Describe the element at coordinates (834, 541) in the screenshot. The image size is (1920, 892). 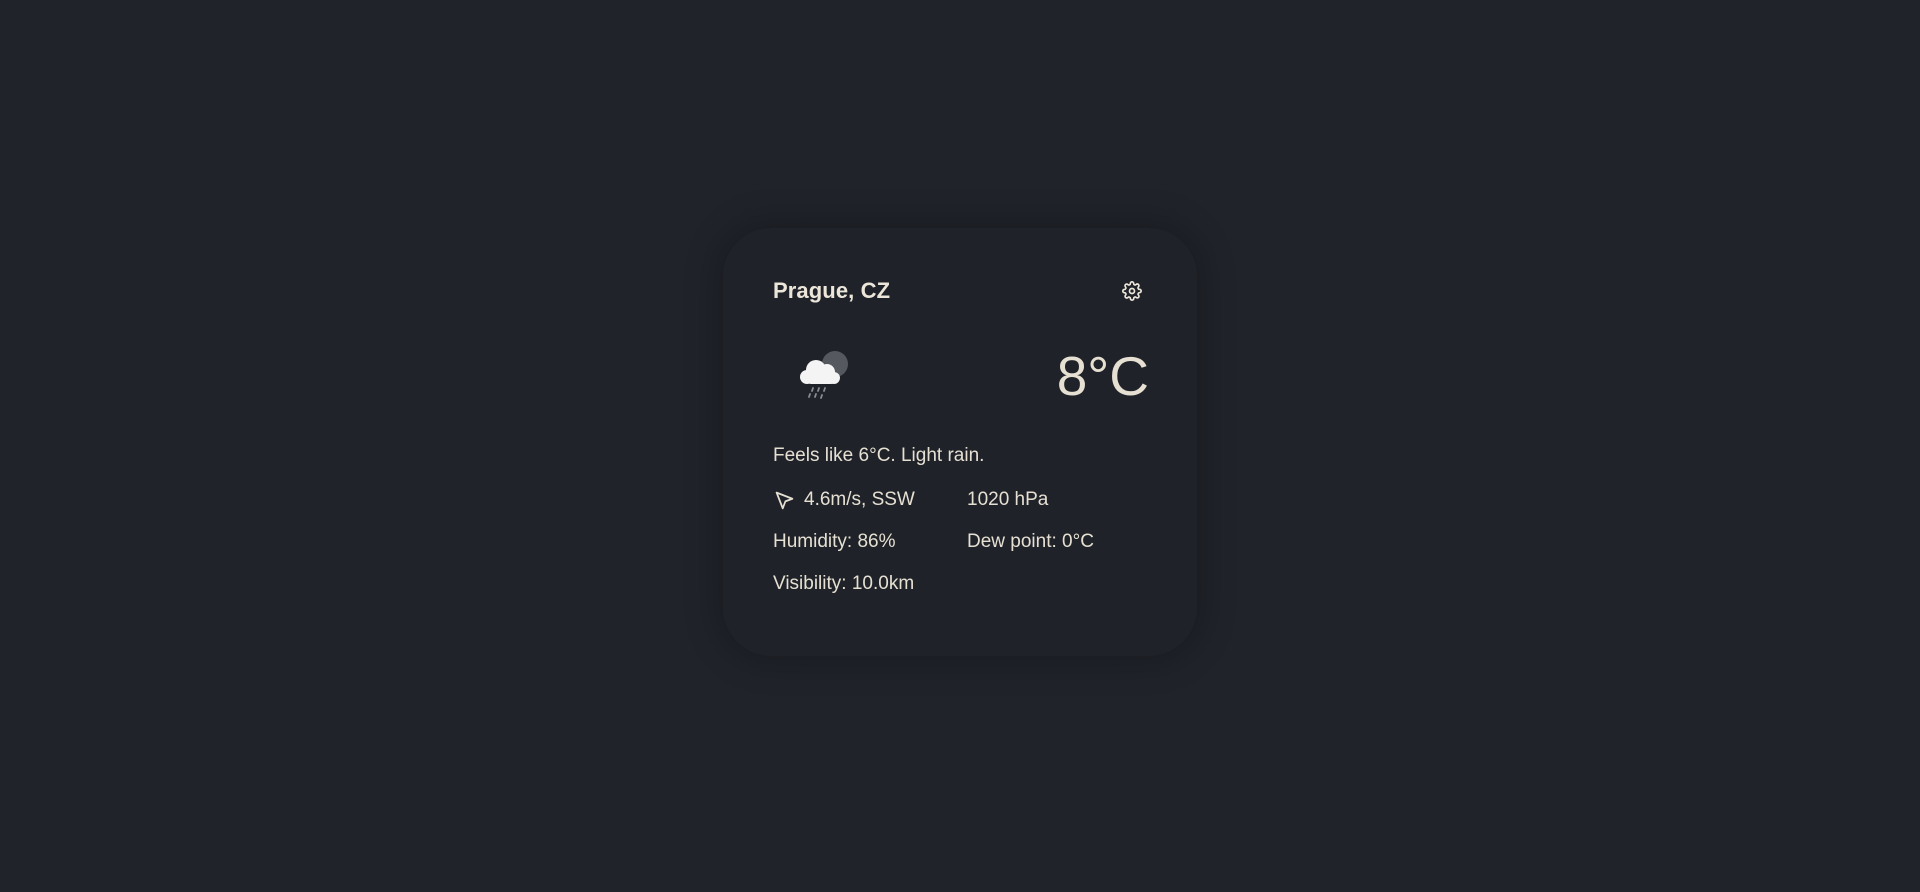
I see `humidity-value: Humidity: 86%` at that location.